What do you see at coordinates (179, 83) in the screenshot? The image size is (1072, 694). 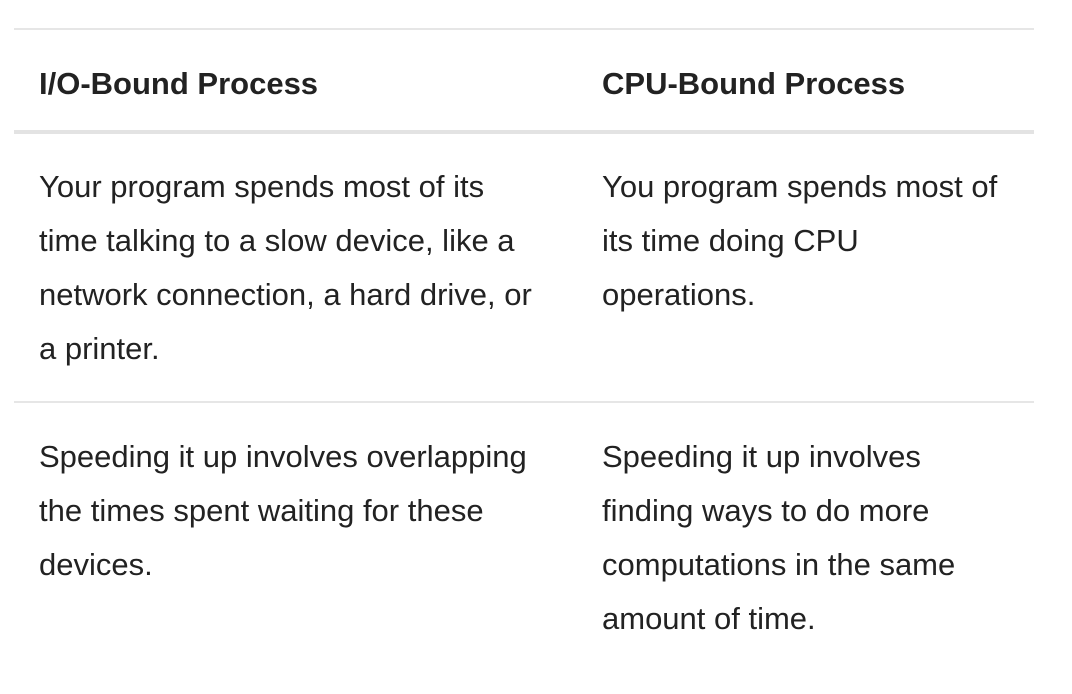 I see `header-io-bound: I/O-Bound Process` at bounding box center [179, 83].